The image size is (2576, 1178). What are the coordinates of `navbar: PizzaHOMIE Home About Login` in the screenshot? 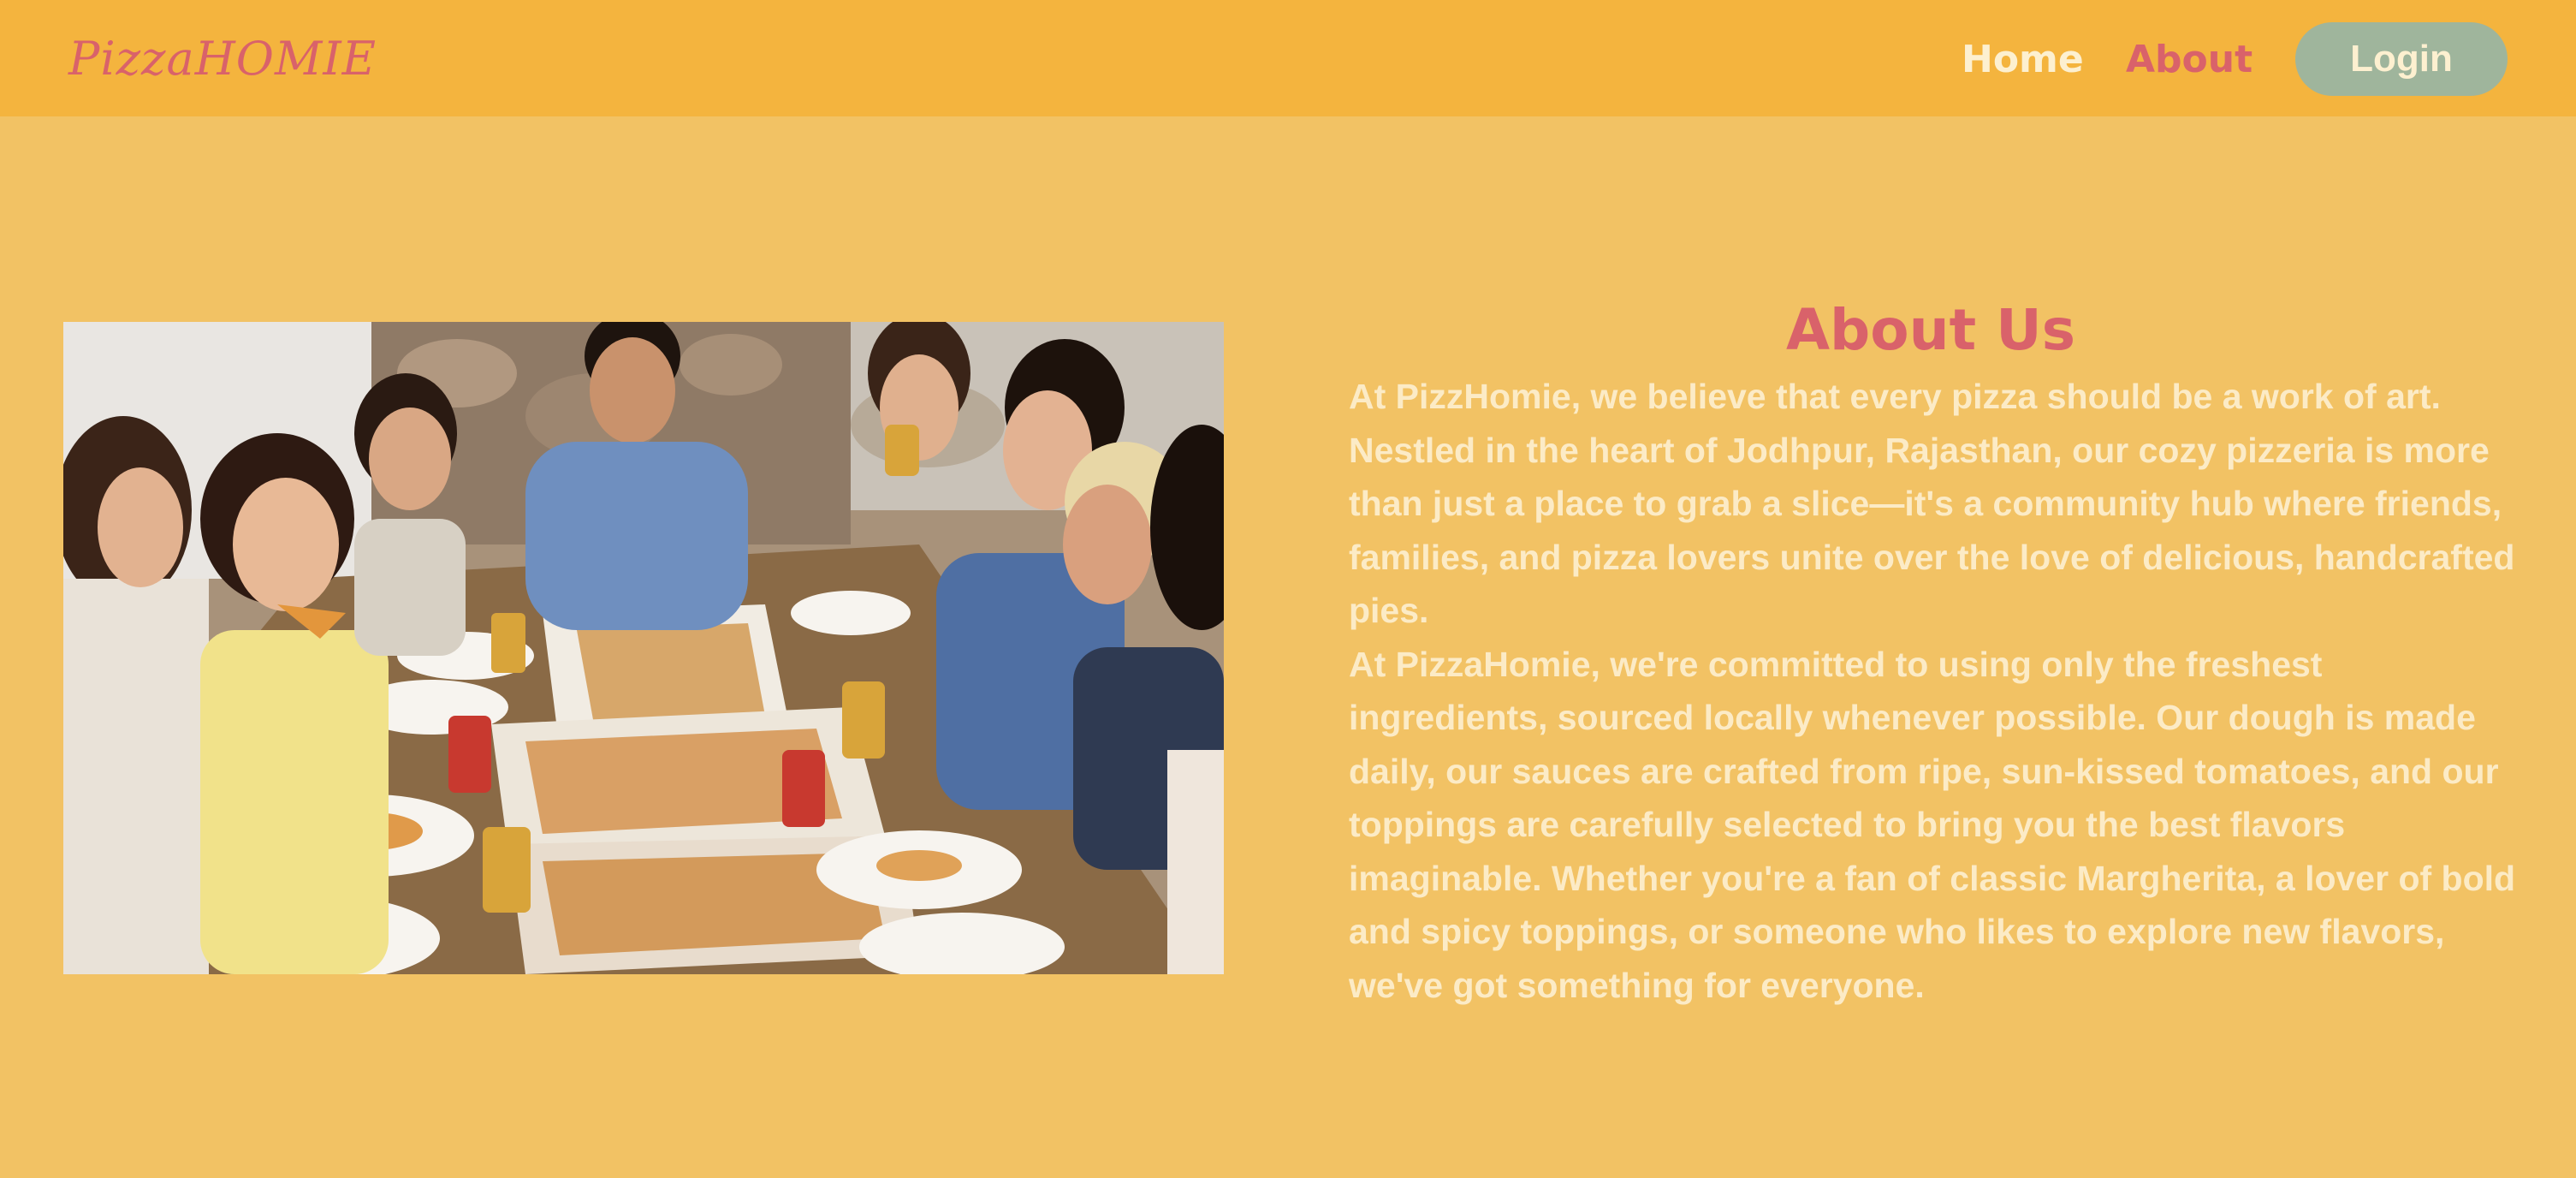 It's located at (1288, 58).